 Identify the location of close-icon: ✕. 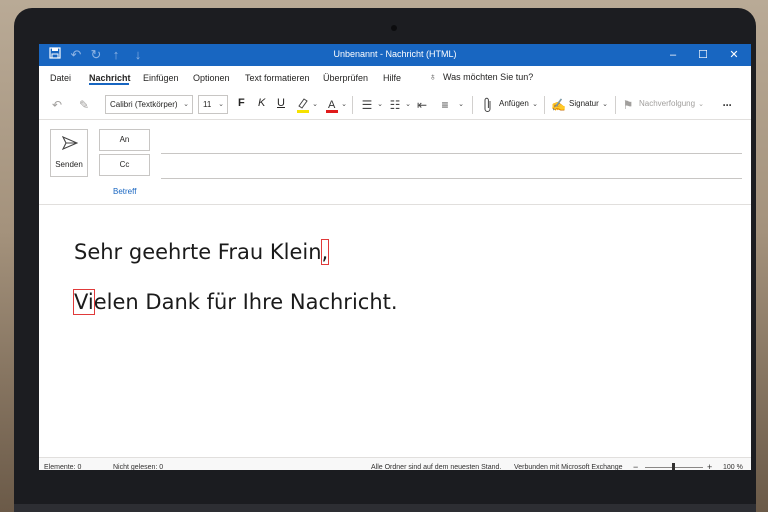
(734, 55).